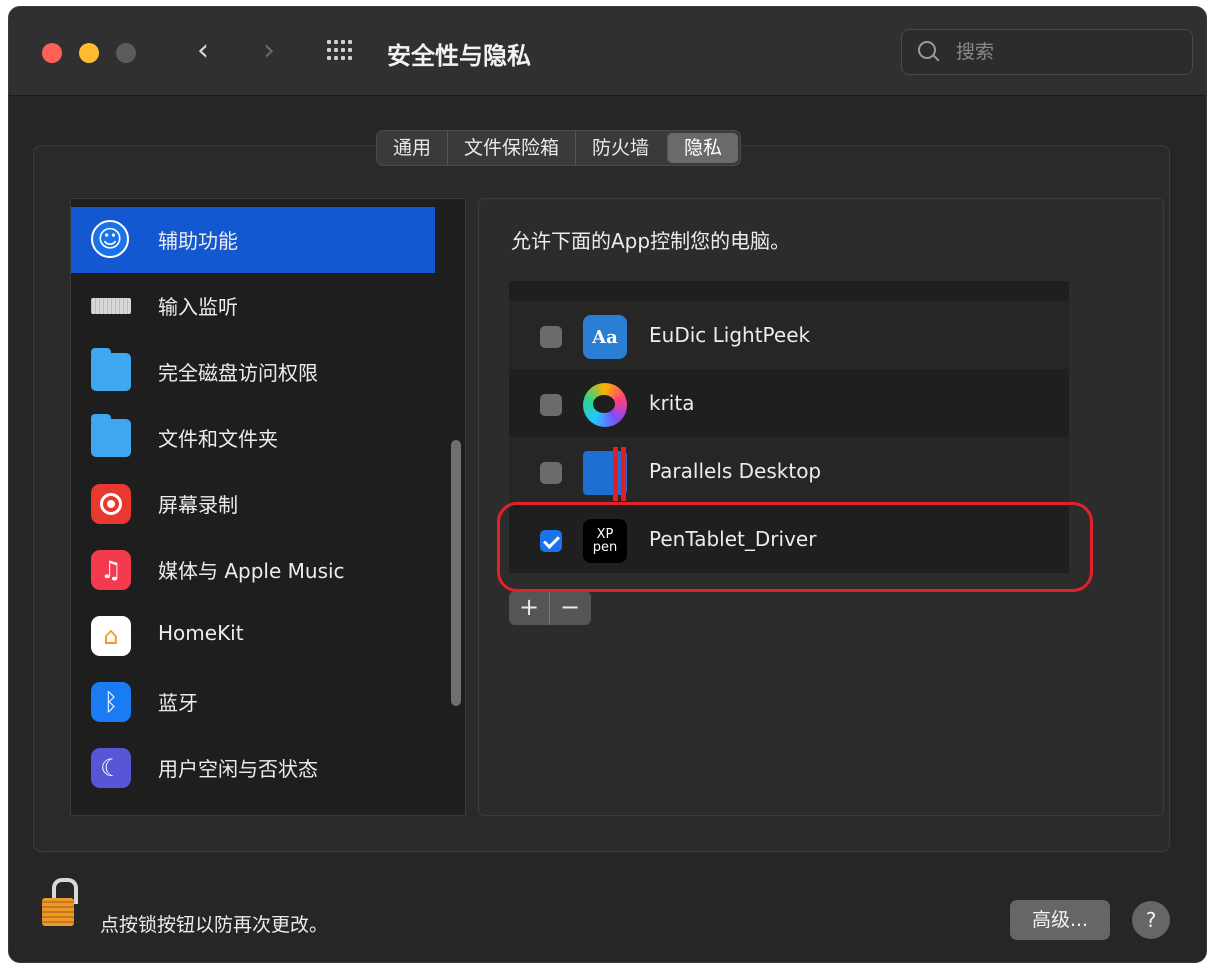 Image resolution: width=1213 pixels, height=967 pixels. What do you see at coordinates (111, 768) in the screenshot?
I see `moon-icon: ☾` at bounding box center [111, 768].